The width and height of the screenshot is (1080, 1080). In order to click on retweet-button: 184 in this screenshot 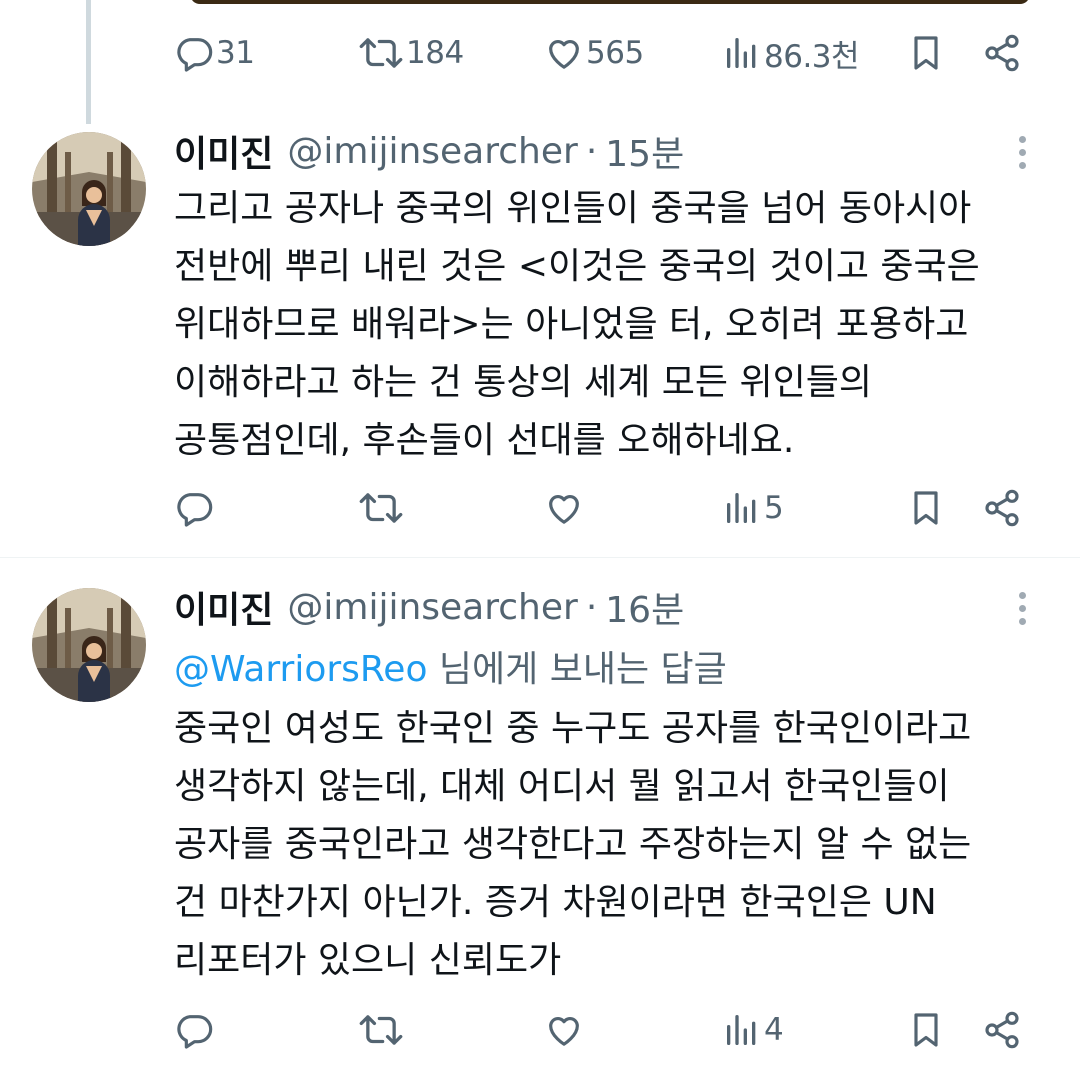, I will do `click(411, 53)`.